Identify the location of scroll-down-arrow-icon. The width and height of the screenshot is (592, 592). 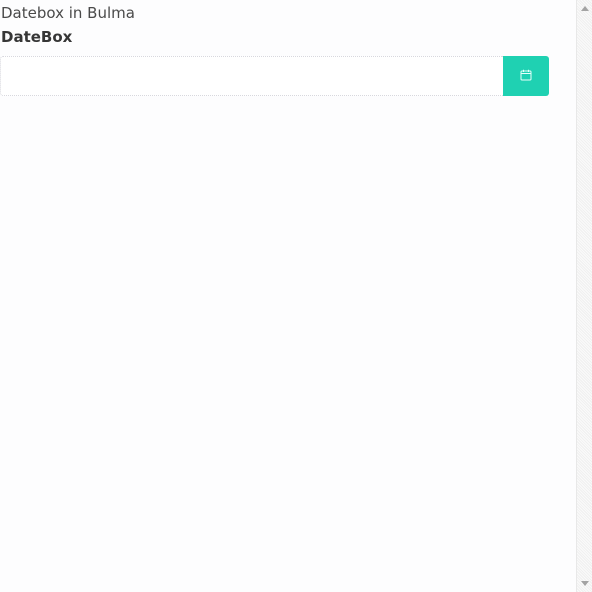
(585, 583).